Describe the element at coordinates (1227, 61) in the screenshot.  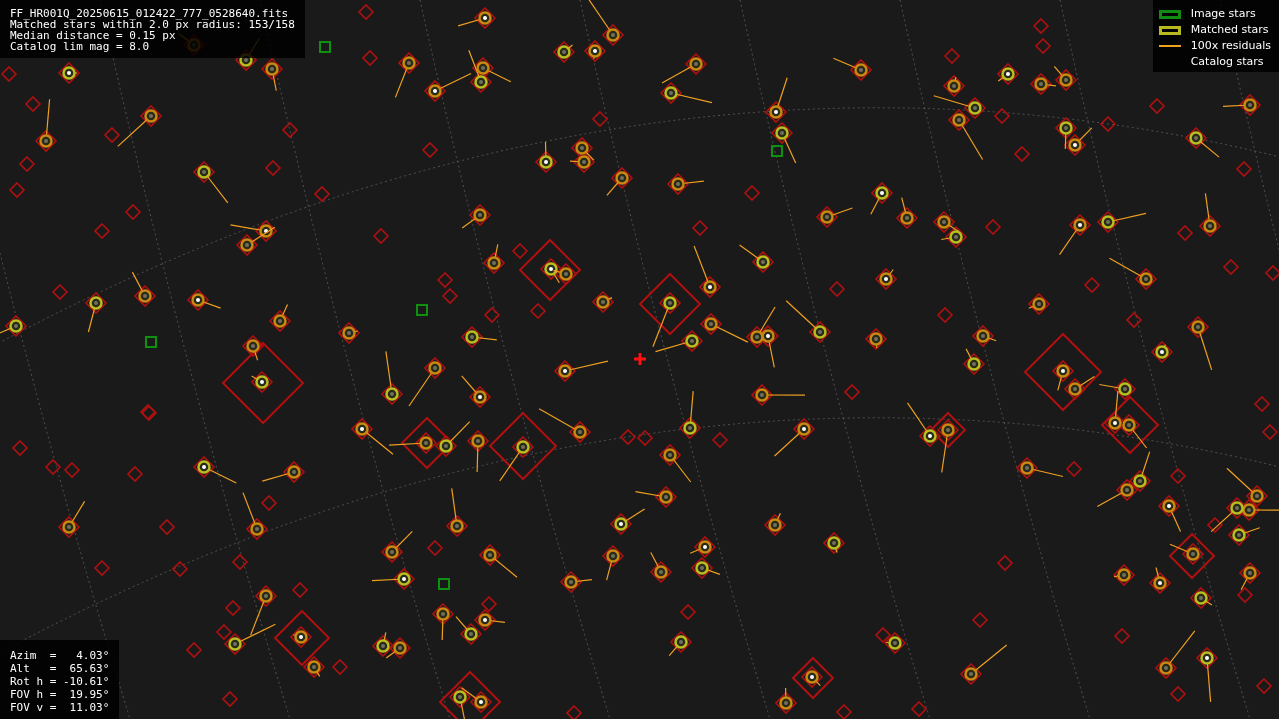
I see `legend-label: Catalog stars` at that location.